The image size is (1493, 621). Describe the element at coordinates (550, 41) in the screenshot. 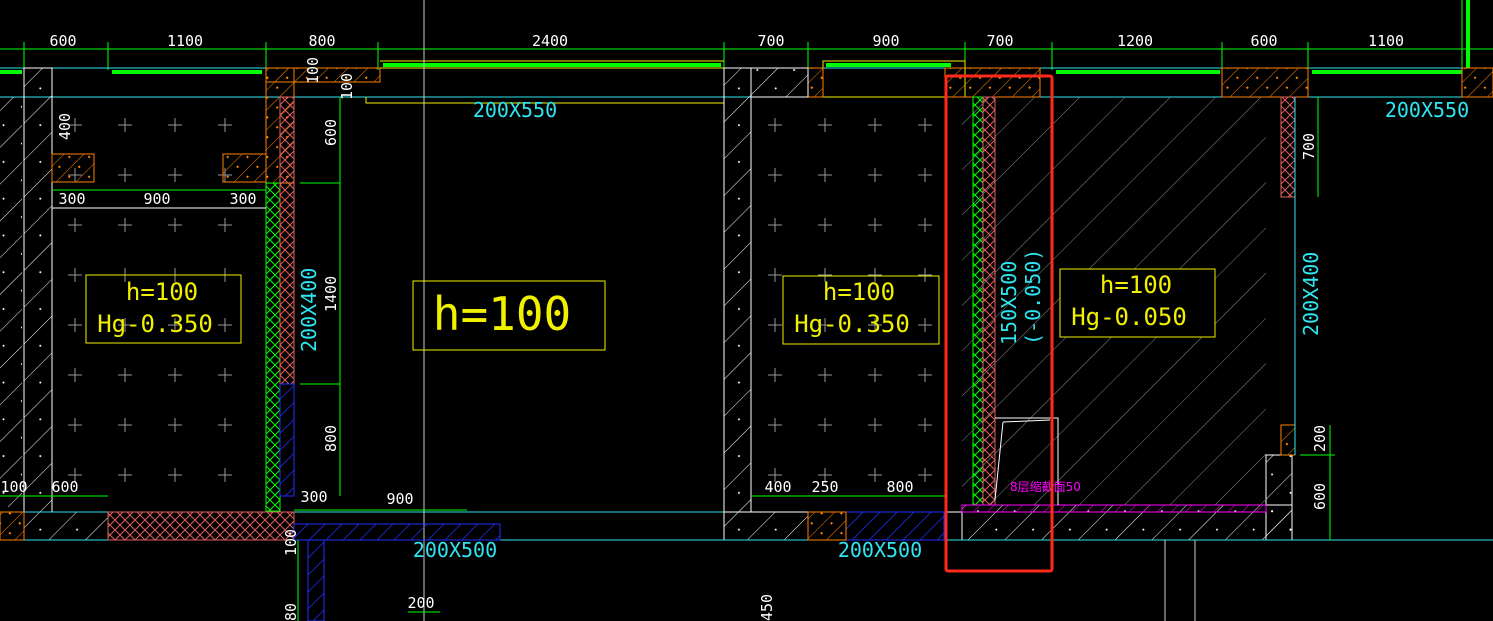

I see `top-dim-label: 2400` at that location.